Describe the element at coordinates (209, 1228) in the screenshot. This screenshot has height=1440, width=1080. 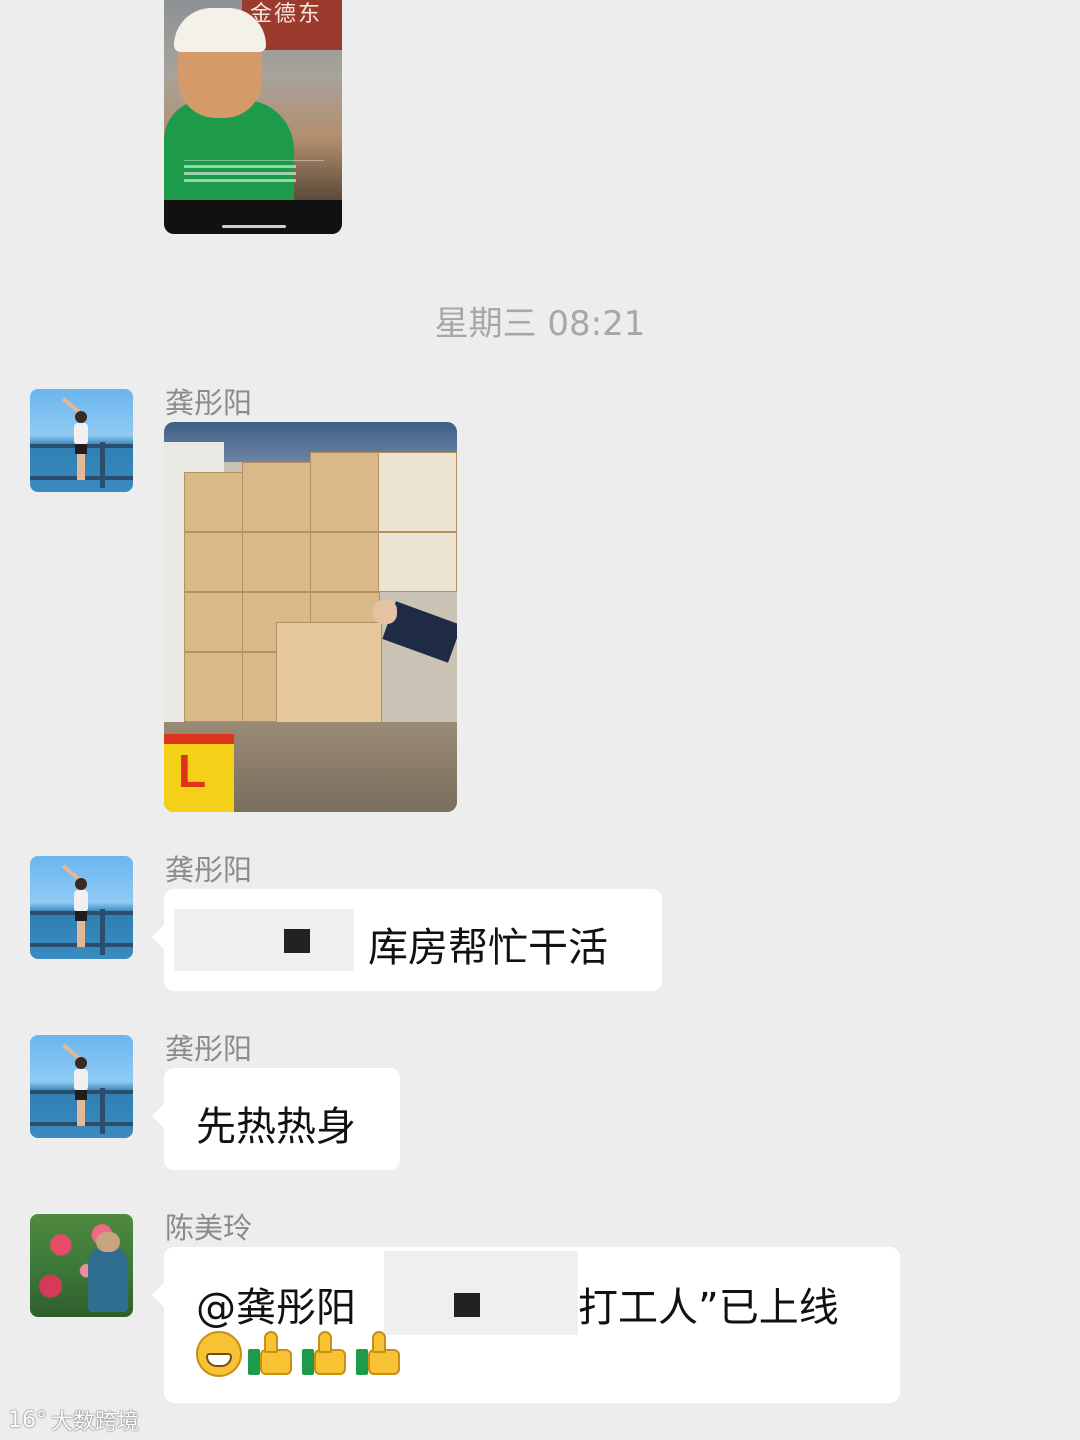
I see `sender-name: 陈美玲` at that location.